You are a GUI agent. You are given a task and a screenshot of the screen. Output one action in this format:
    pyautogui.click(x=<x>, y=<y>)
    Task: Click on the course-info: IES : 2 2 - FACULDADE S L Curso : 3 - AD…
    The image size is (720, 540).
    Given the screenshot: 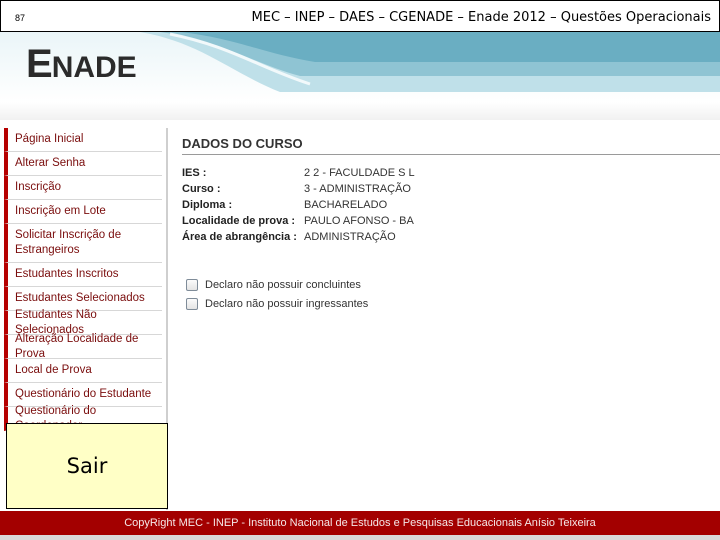 What is the action you would take?
    pyautogui.click(x=451, y=205)
    